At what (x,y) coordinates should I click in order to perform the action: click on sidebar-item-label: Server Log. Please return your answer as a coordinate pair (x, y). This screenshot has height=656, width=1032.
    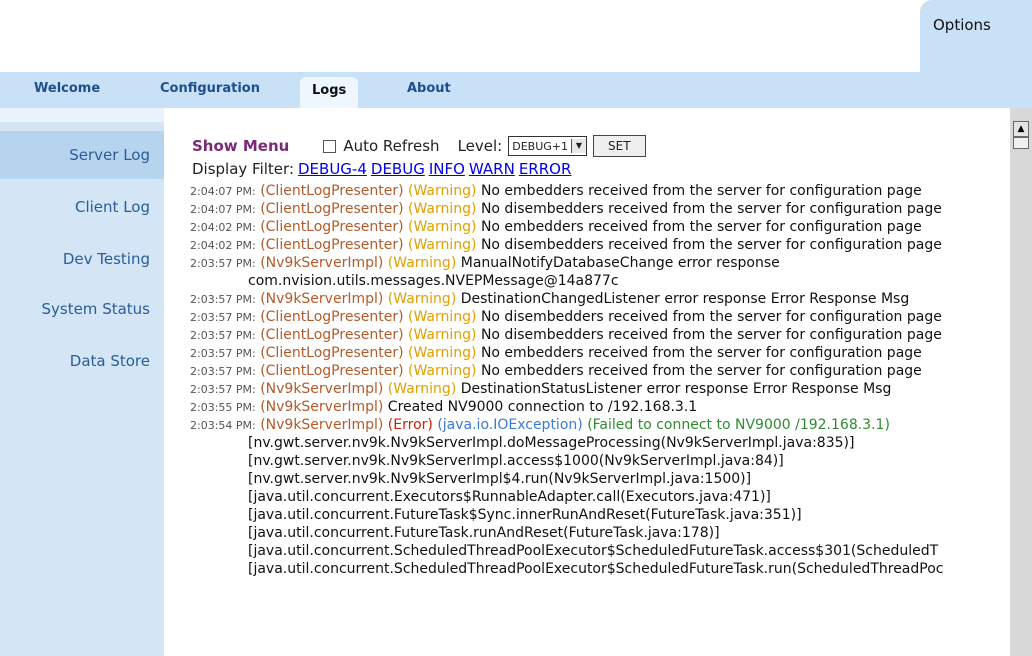
    Looking at the image, I should click on (109, 155).